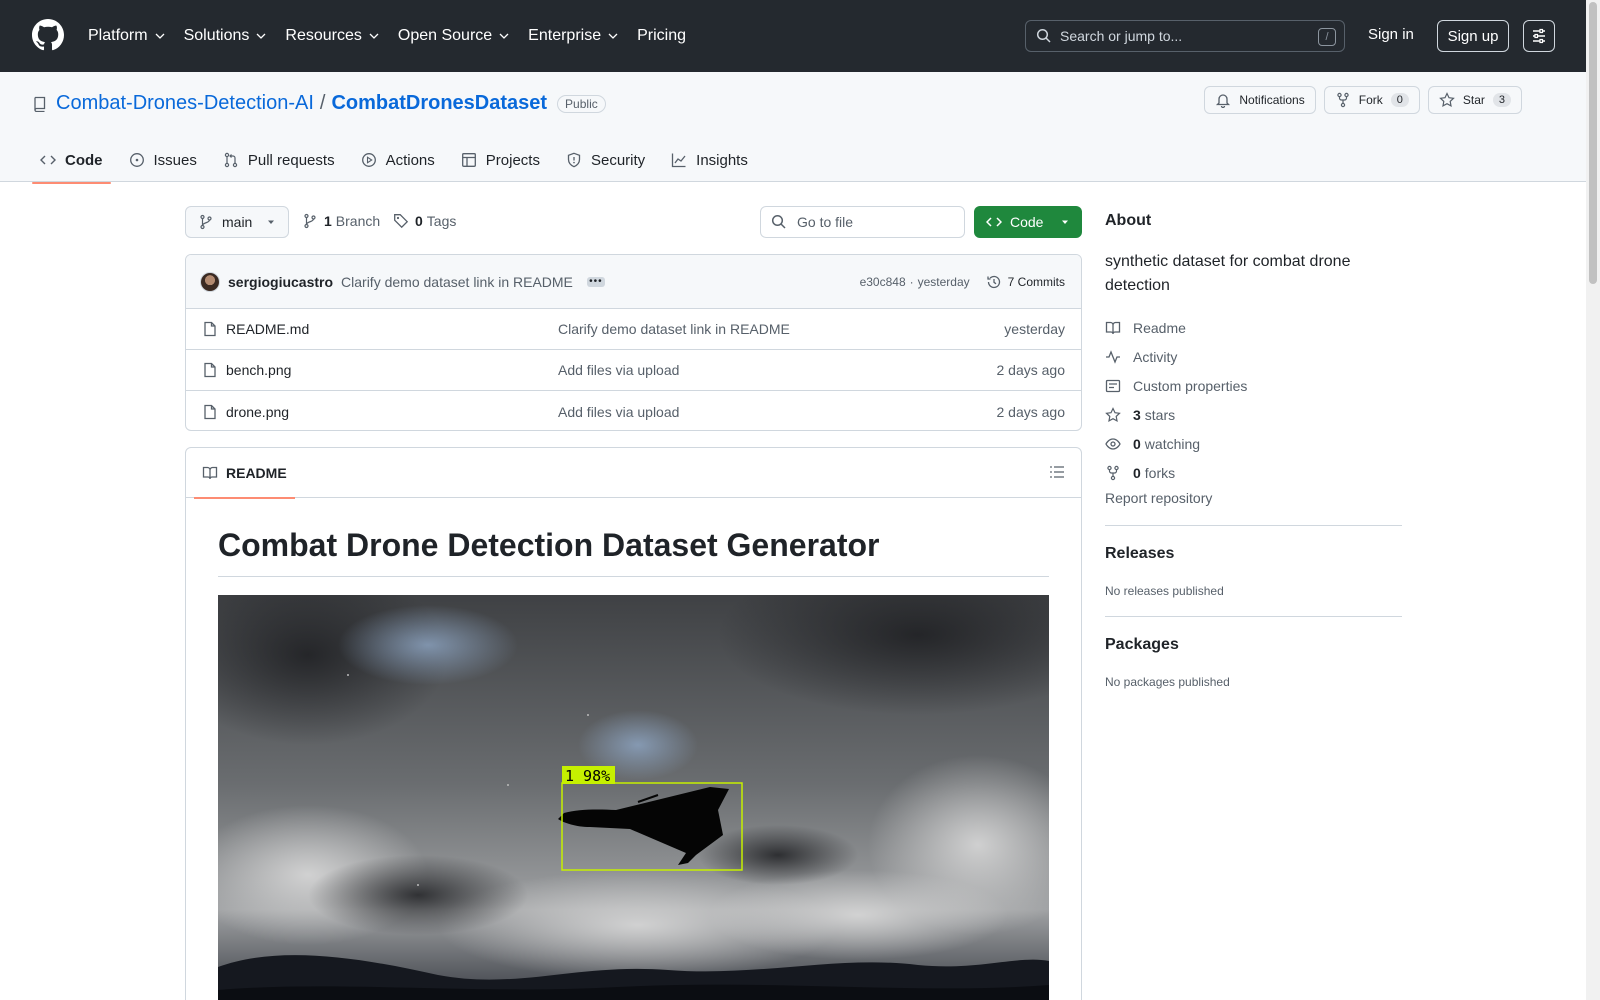 The image size is (1600, 1000). I want to click on nav-platform: Platform, so click(127, 36).